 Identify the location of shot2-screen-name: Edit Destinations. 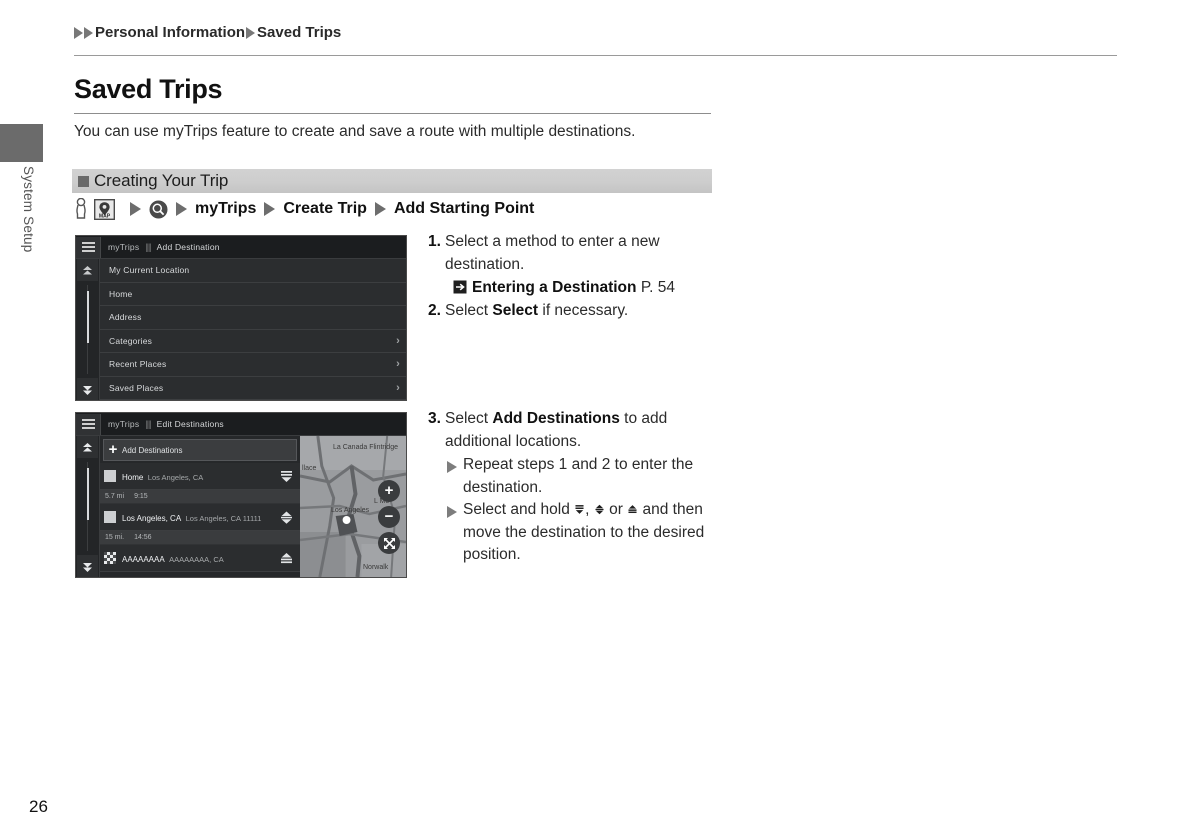
(190, 424).